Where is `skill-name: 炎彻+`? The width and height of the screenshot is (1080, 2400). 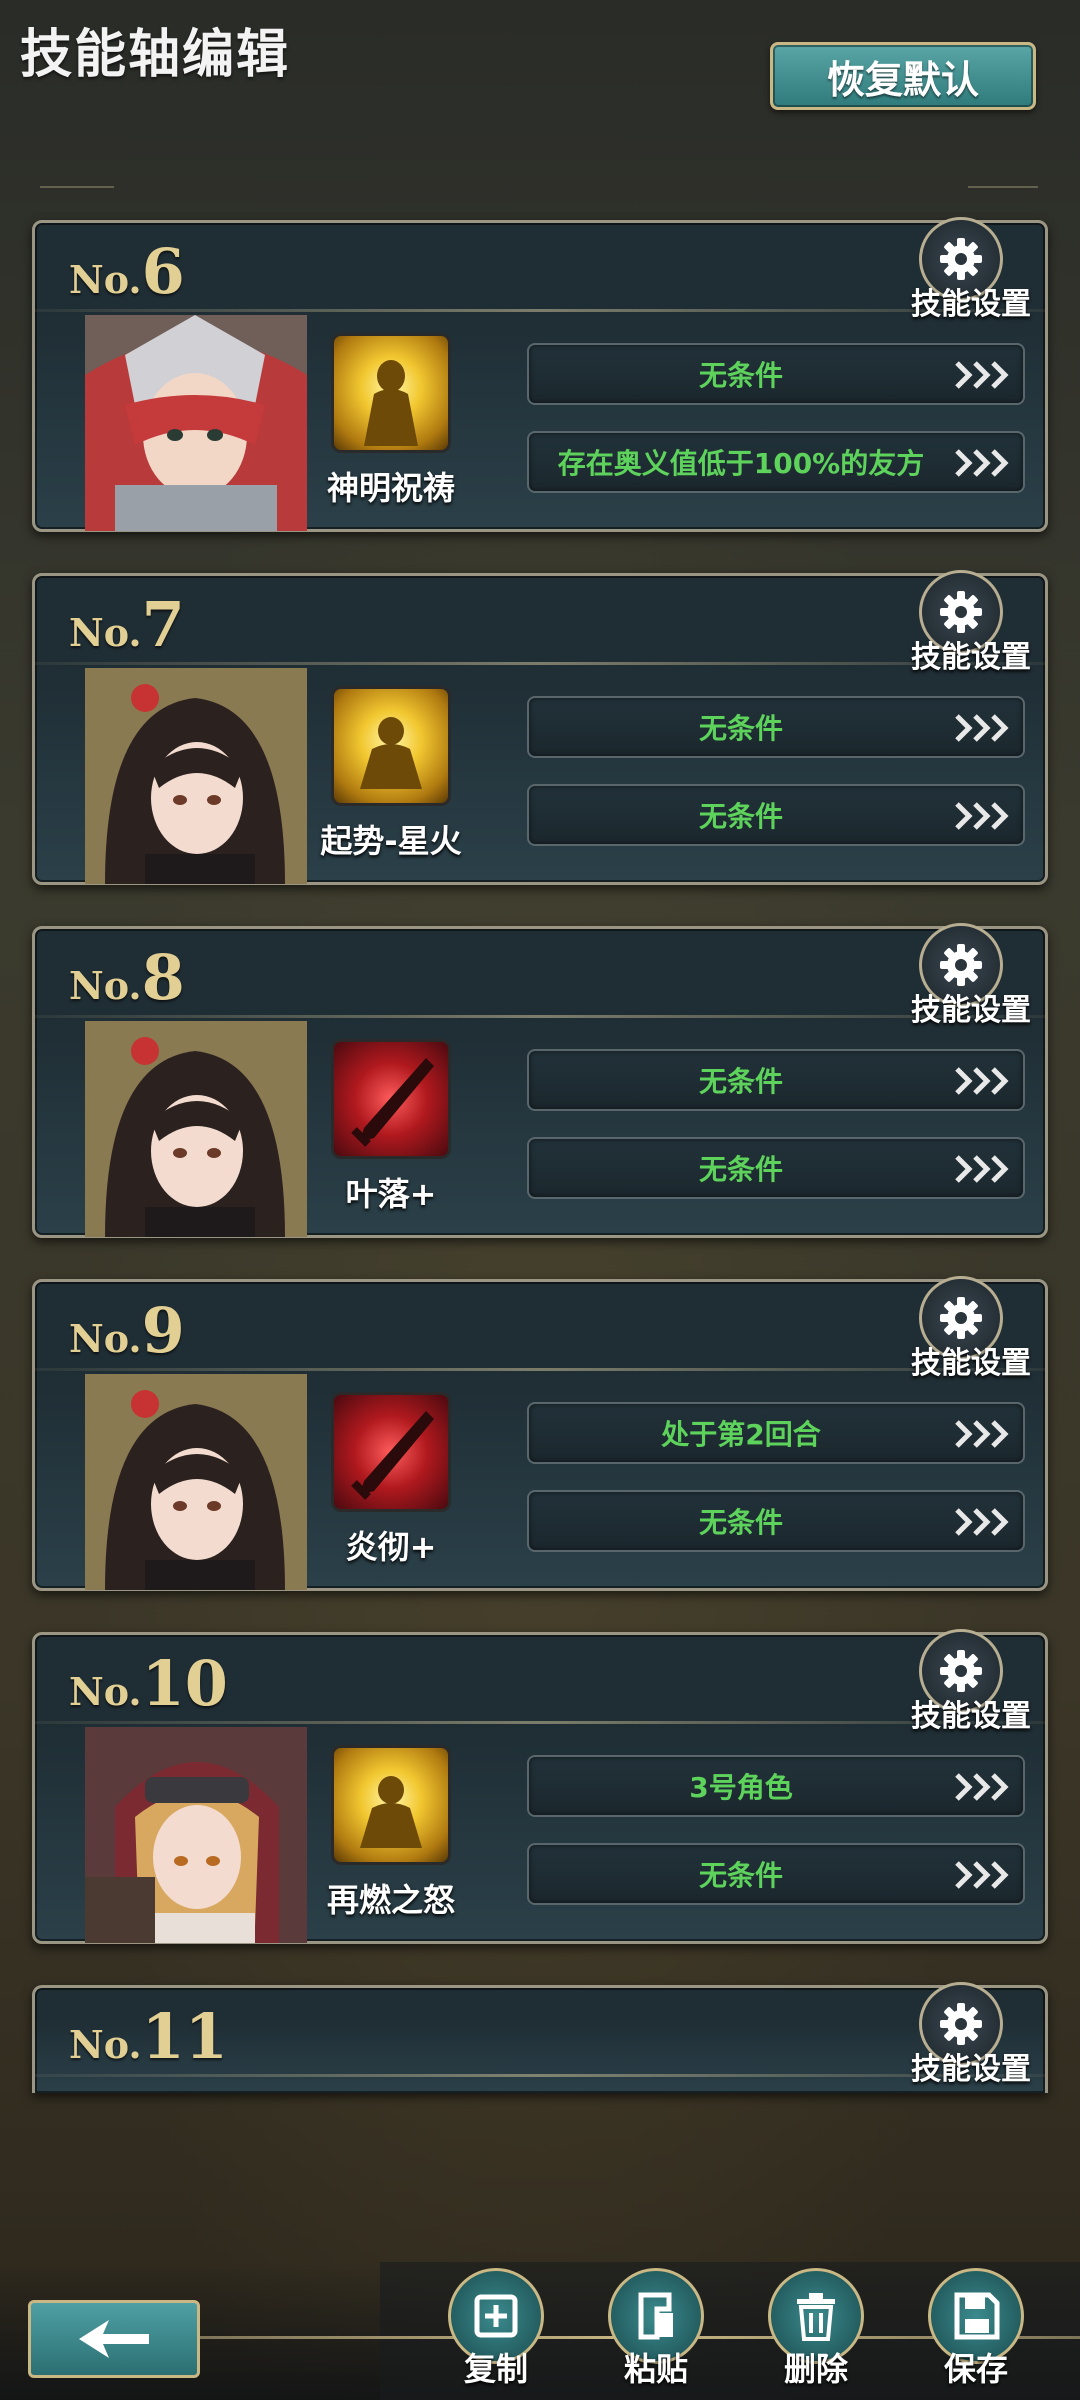
skill-name: 炎彻+ is located at coordinates (391, 1547).